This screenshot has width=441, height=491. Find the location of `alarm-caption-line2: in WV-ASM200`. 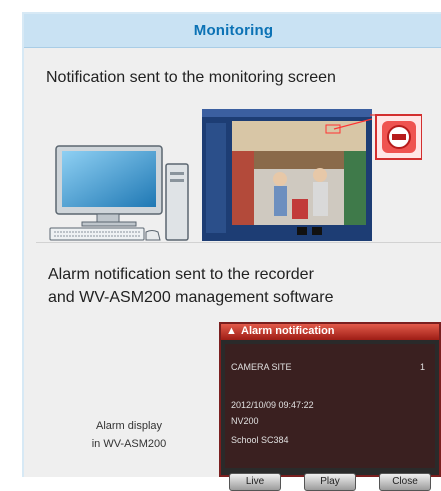

alarm-caption-line2: in WV-ASM200 is located at coordinates (129, 444).